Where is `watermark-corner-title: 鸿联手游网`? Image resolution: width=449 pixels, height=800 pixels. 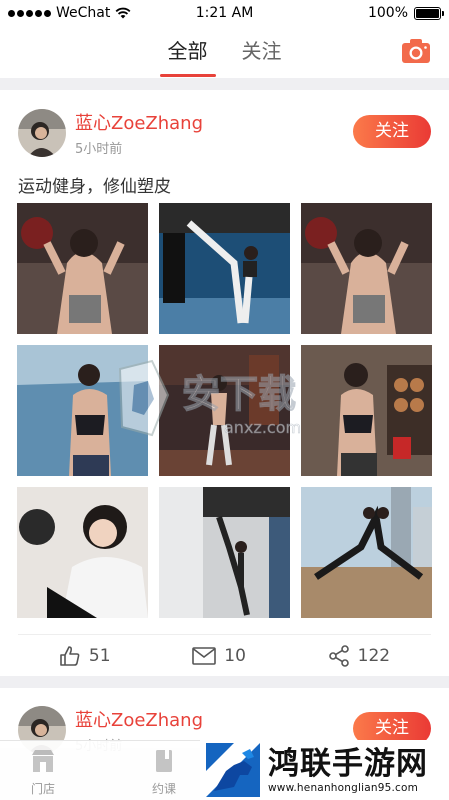
watermark-corner-title: 鸿联手游网 is located at coordinates (348, 764).